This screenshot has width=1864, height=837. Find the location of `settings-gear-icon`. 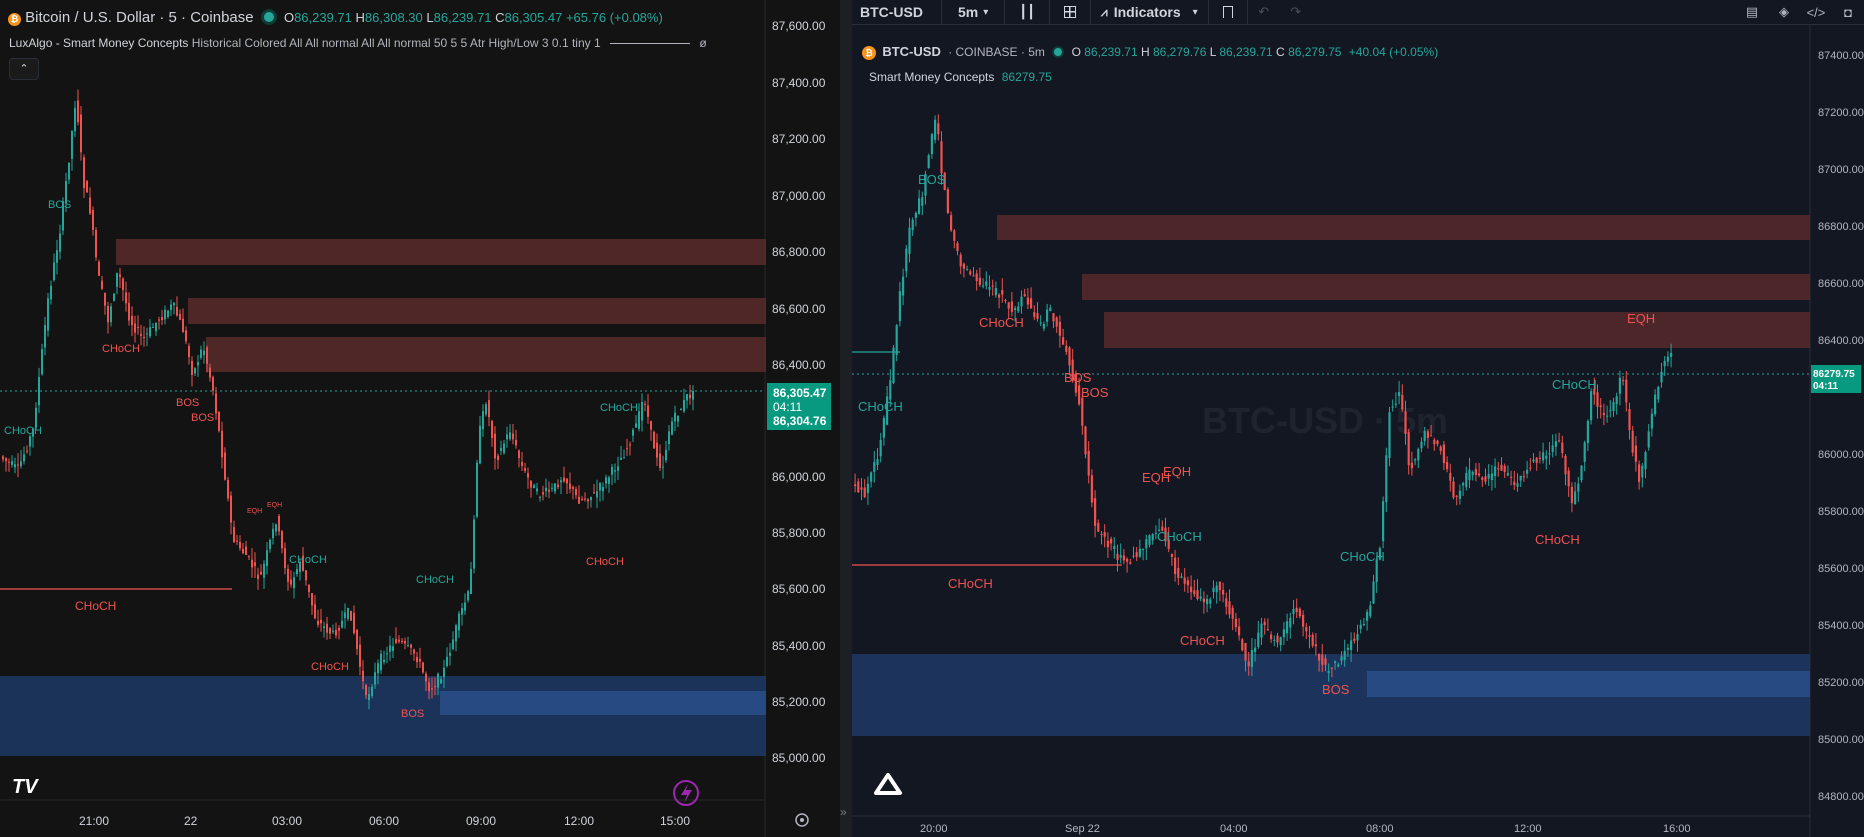

settings-gear-icon is located at coordinates (802, 820).